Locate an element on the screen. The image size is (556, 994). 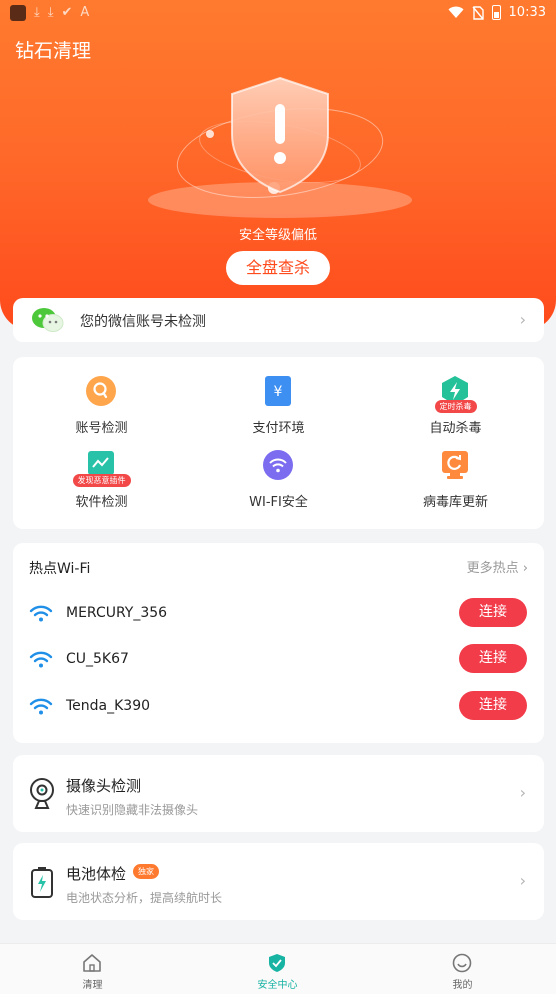
wifi-signal-icon is located at coordinates (456, 12).